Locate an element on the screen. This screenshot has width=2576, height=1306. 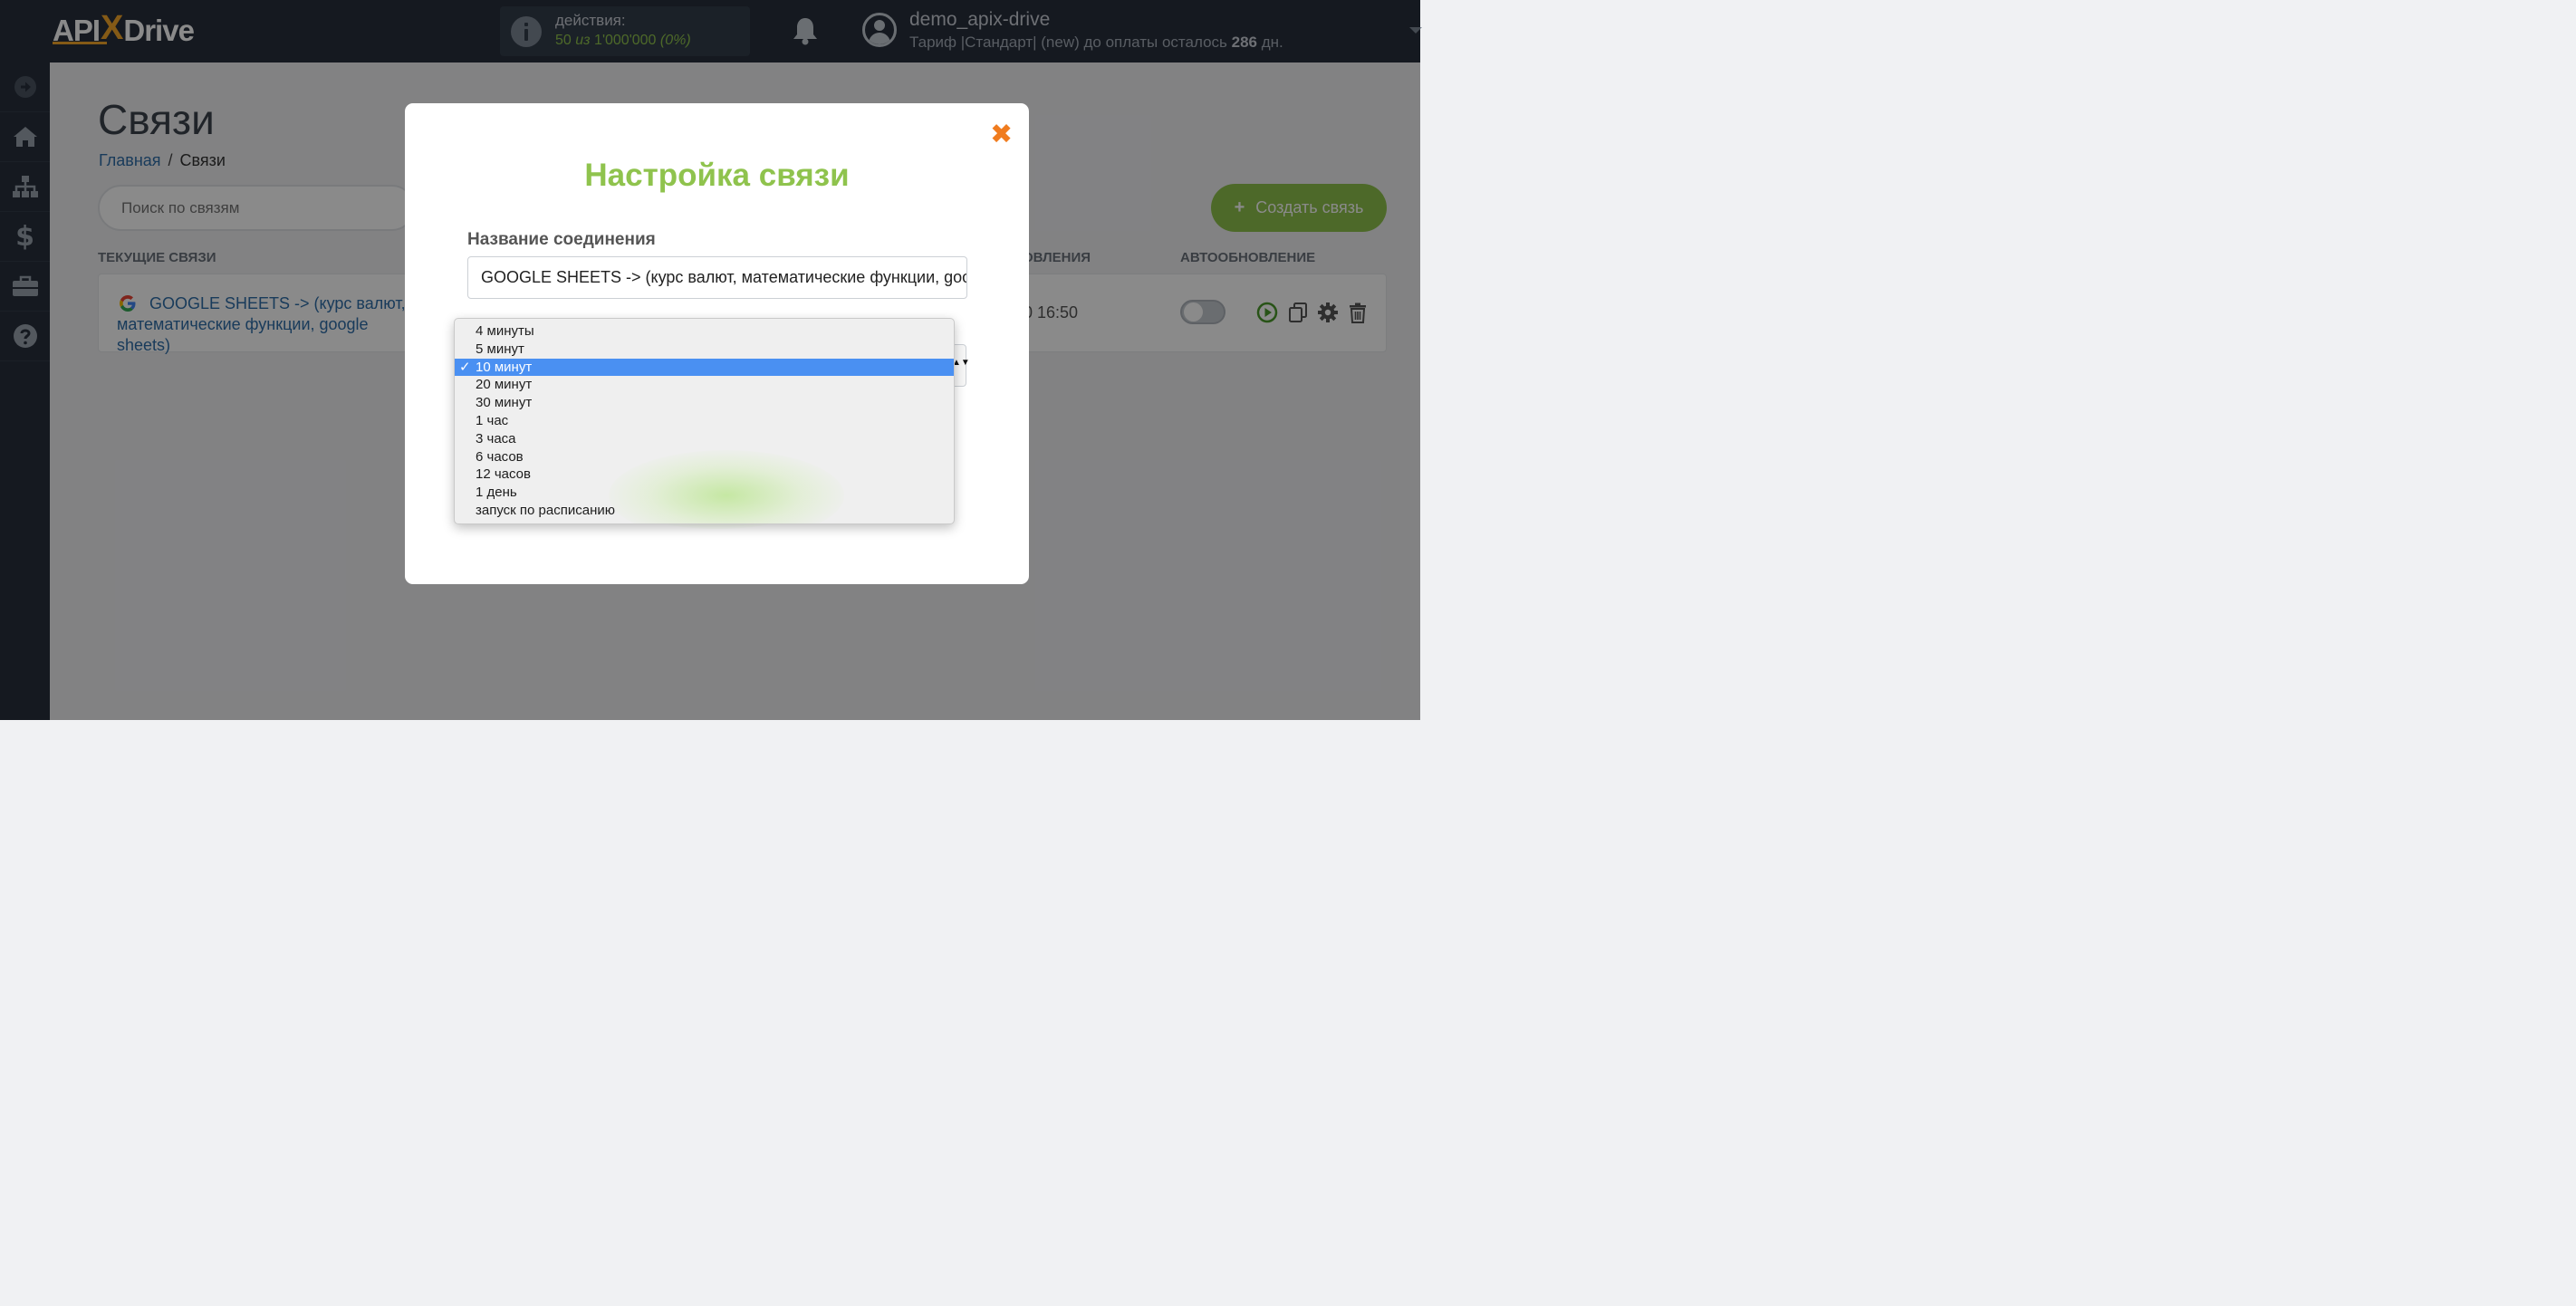
interval-option-label: 20 минут is located at coordinates (504, 385).